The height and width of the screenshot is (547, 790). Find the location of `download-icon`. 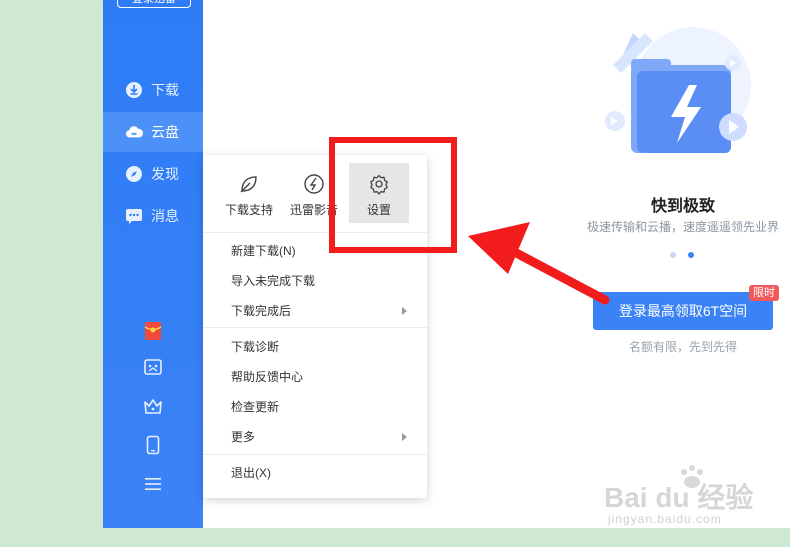

download-icon is located at coordinates (134, 90).